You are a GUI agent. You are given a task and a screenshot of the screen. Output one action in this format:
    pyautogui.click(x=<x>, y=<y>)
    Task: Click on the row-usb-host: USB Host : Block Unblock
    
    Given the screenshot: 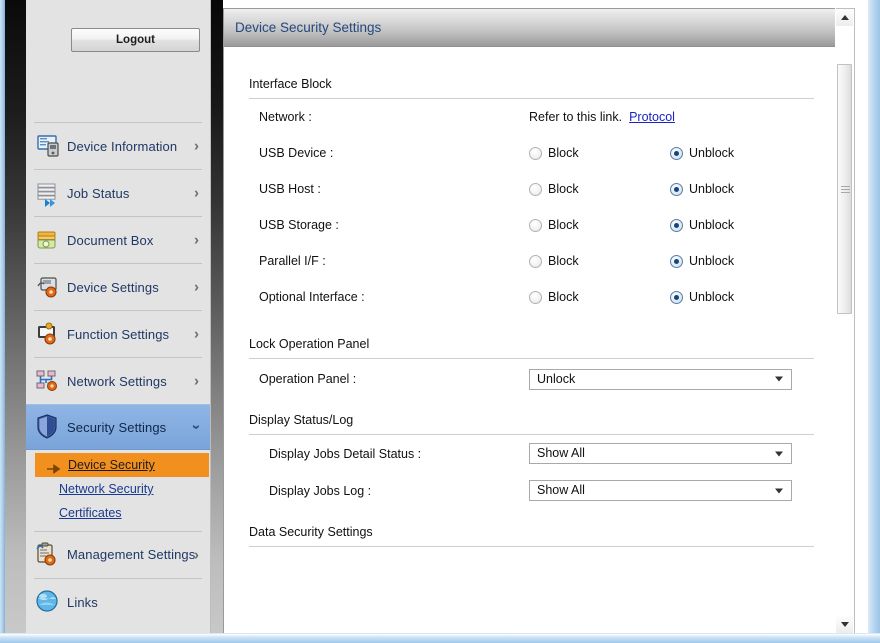 What is the action you would take?
    pyautogui.click(x=529, y=189)
    